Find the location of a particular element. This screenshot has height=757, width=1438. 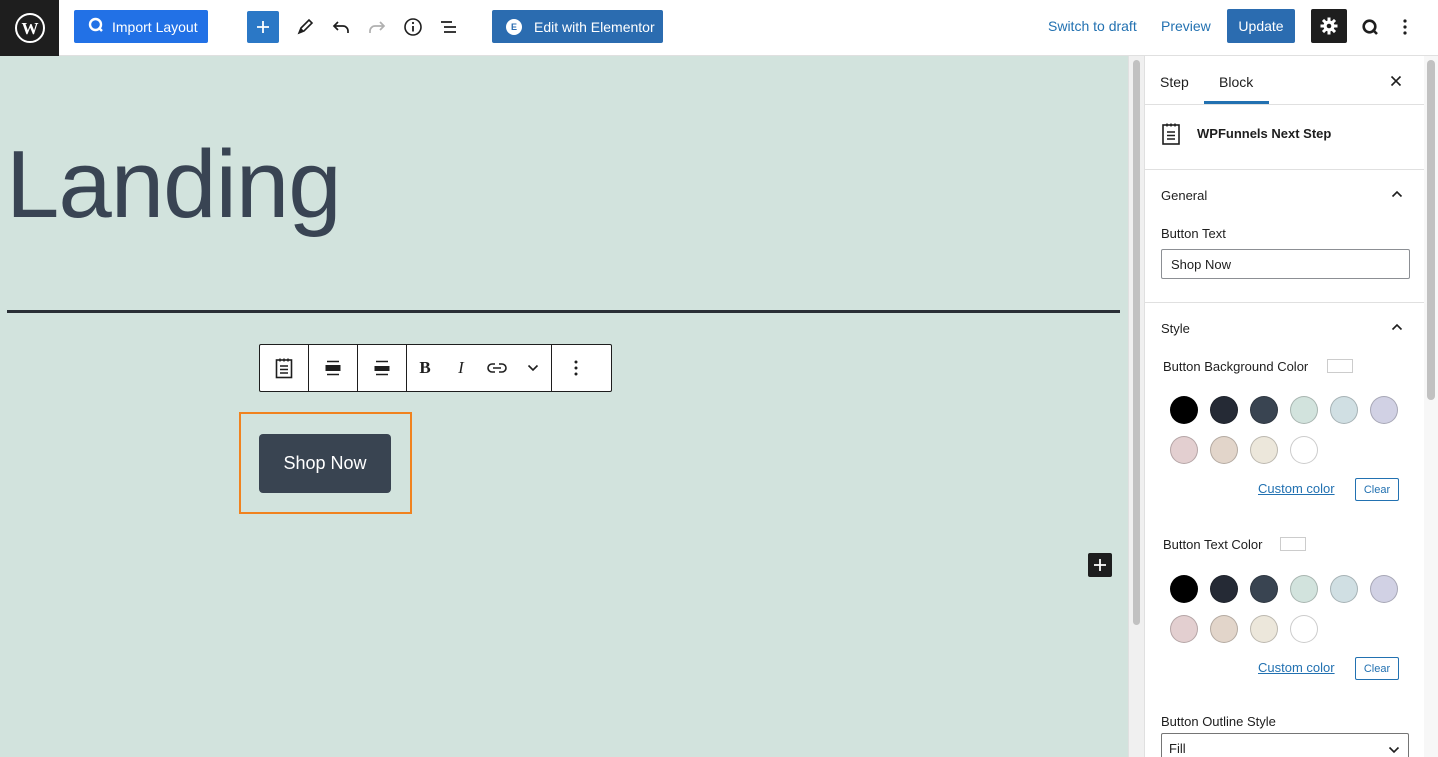

canvas-scroll-thumb is located at coordinates (1136, 342).